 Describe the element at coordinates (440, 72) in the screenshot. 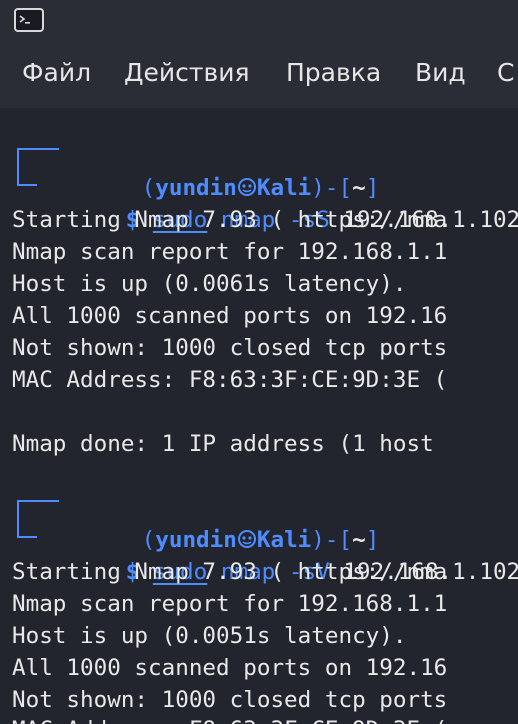

I see `menu-view: Вид` at that location.